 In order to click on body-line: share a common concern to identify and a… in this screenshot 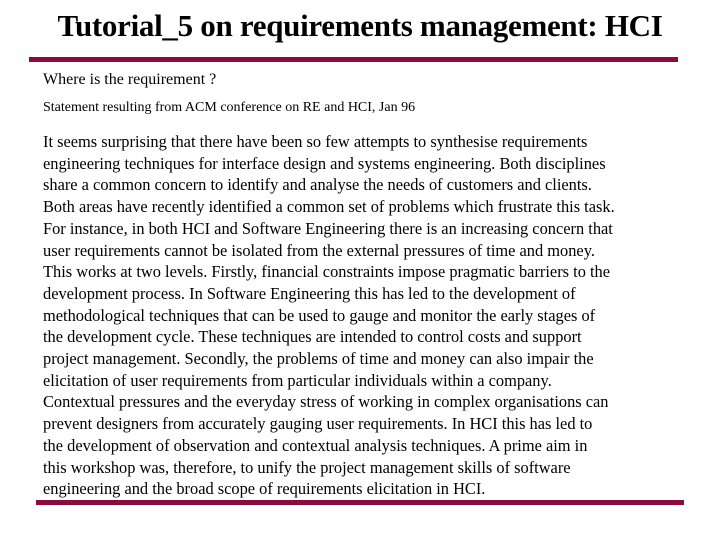, I will do `click(317, 185)`.